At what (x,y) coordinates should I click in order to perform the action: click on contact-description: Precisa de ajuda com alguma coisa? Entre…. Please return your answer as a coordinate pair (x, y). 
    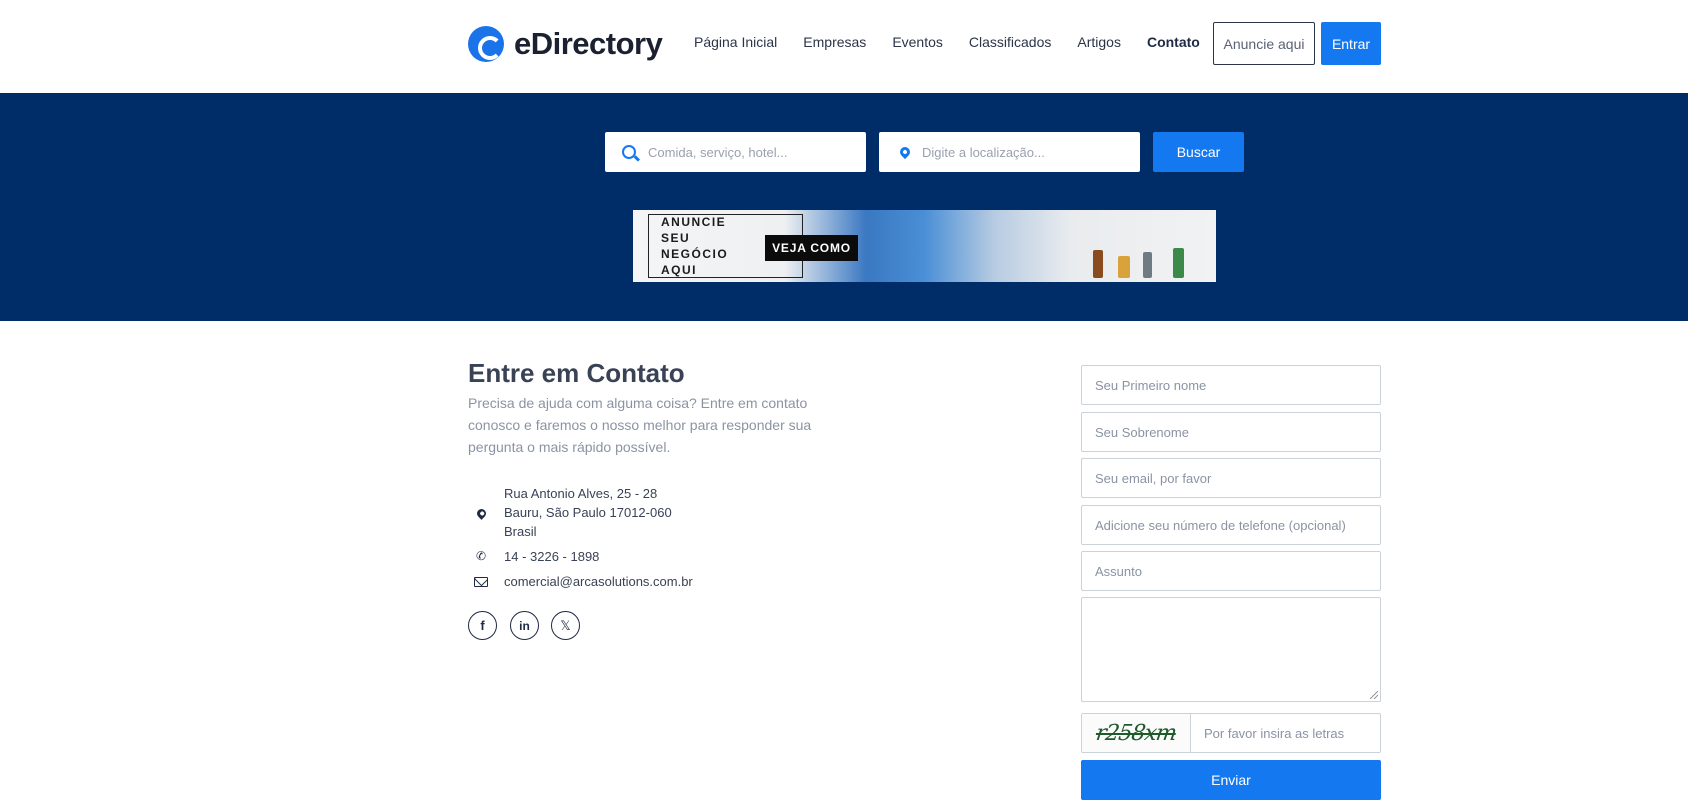
    Looking at the image, I should click on (640, 425).